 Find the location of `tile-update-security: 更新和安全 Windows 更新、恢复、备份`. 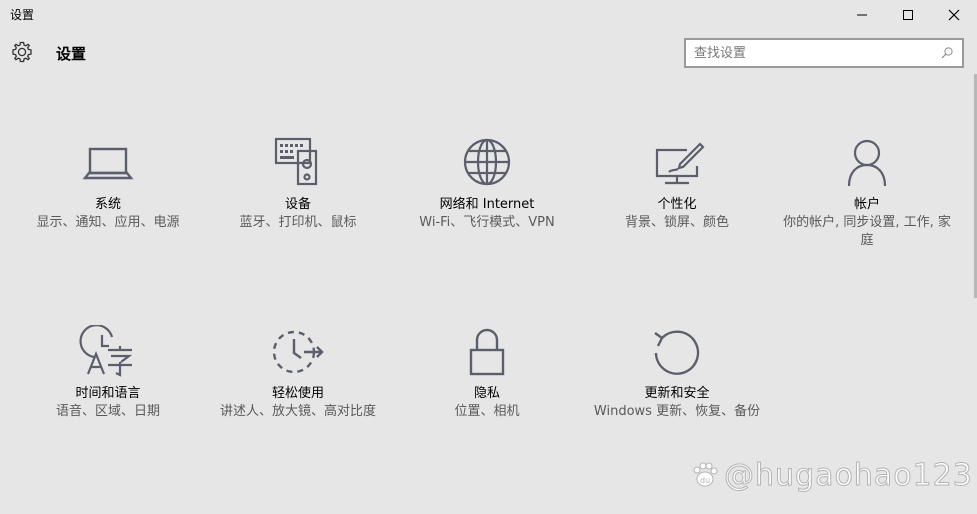

tile-update-security: 更新和安全 Windows 更新、恢复、备份 is located at coordinates (677, 373).